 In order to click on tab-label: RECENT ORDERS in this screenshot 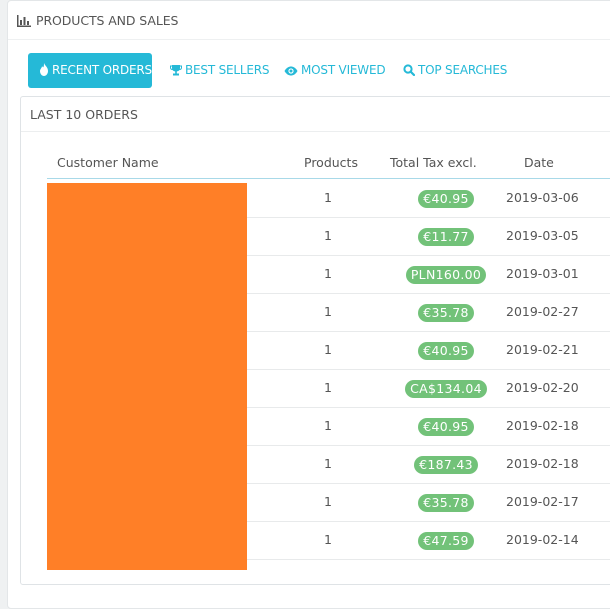, I will do `click(102, 70)`.